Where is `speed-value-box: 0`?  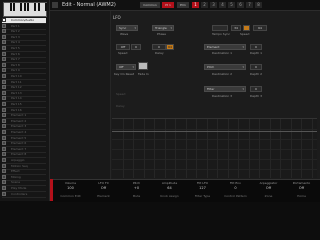
speed-value-box: 0 is located at coordinates (136, 47).